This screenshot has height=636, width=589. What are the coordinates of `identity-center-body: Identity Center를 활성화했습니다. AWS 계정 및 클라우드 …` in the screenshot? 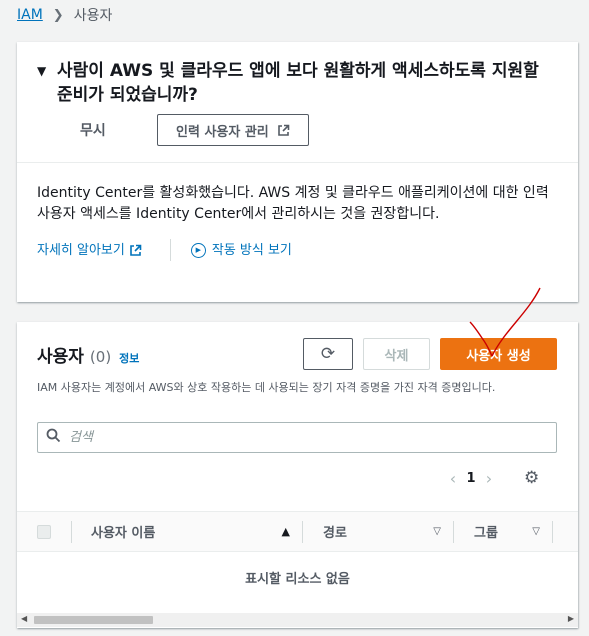 It's located at (293, 203).